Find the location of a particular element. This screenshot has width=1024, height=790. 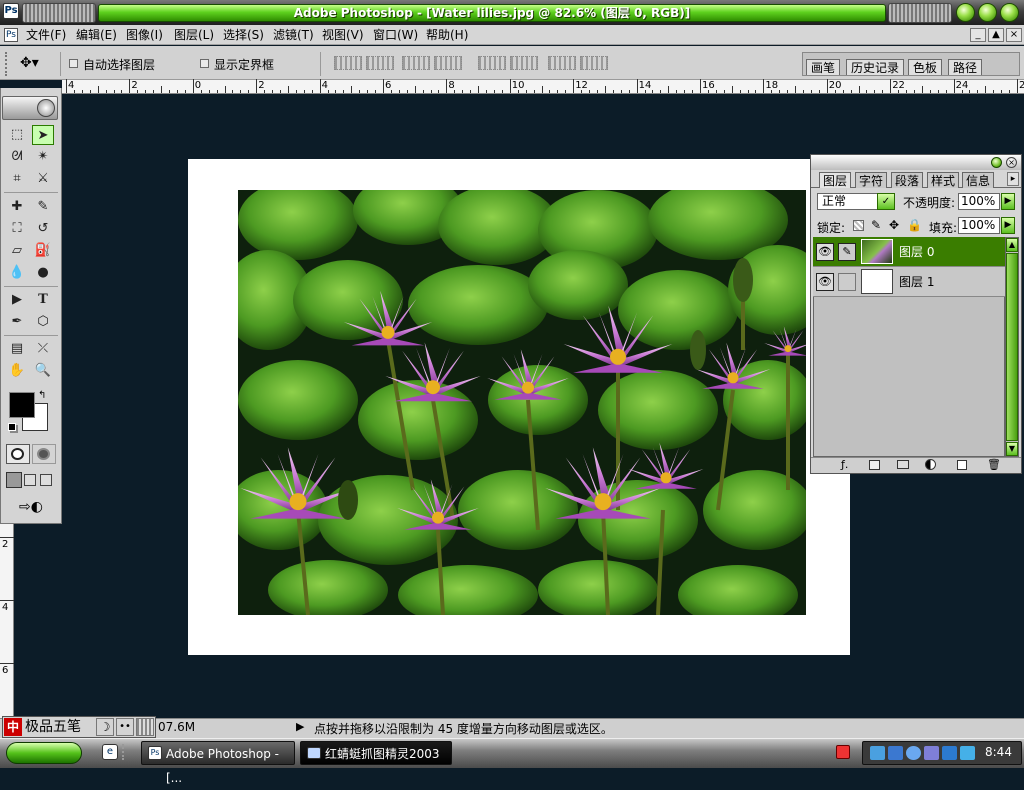

well-tab-paths: 路径 is located at coordinates (965, 67).